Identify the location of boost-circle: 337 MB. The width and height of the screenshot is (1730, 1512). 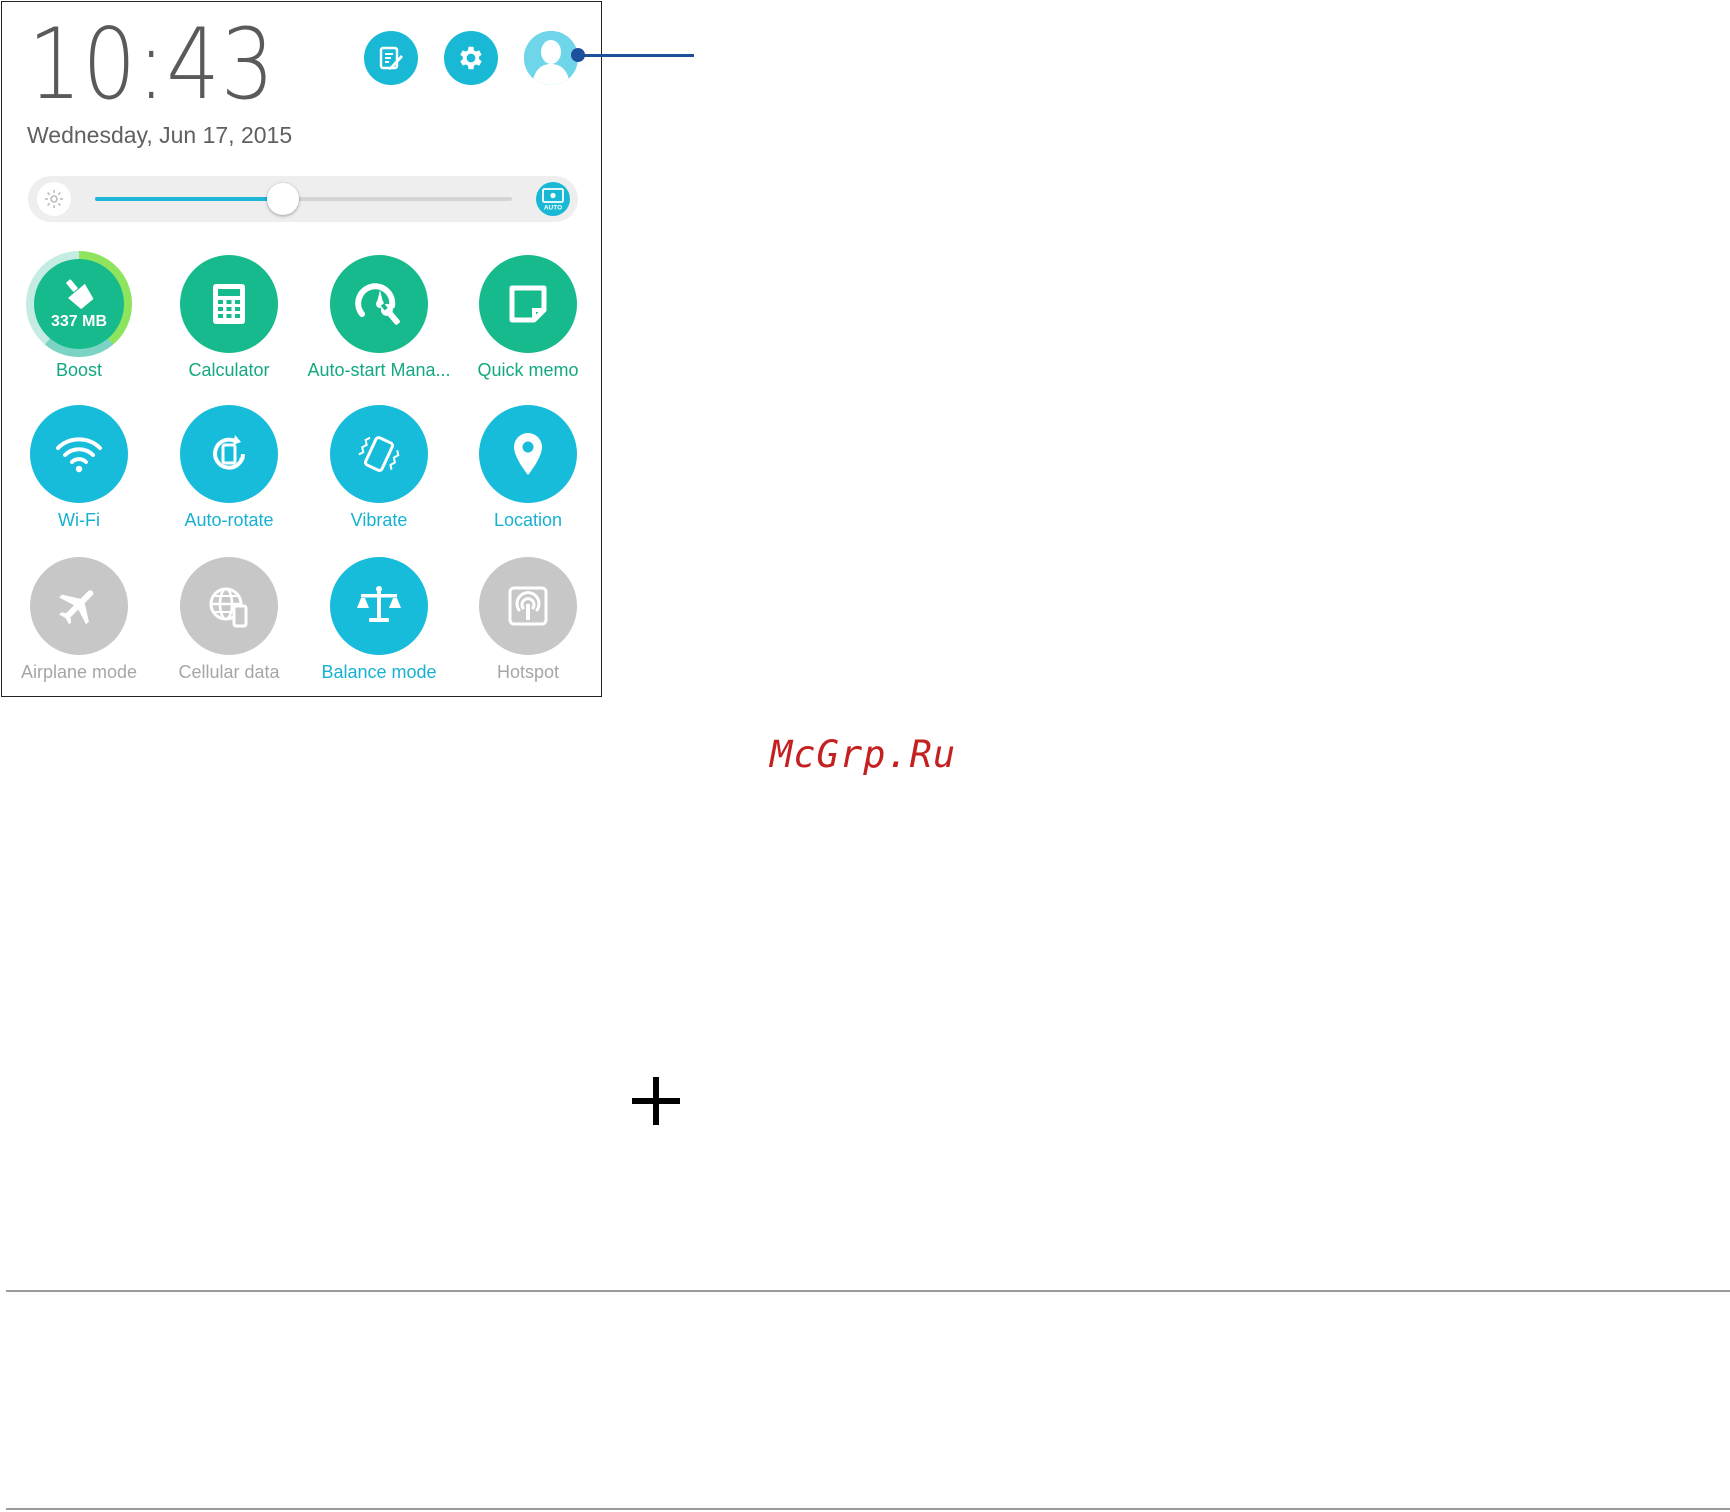
(79, 304).